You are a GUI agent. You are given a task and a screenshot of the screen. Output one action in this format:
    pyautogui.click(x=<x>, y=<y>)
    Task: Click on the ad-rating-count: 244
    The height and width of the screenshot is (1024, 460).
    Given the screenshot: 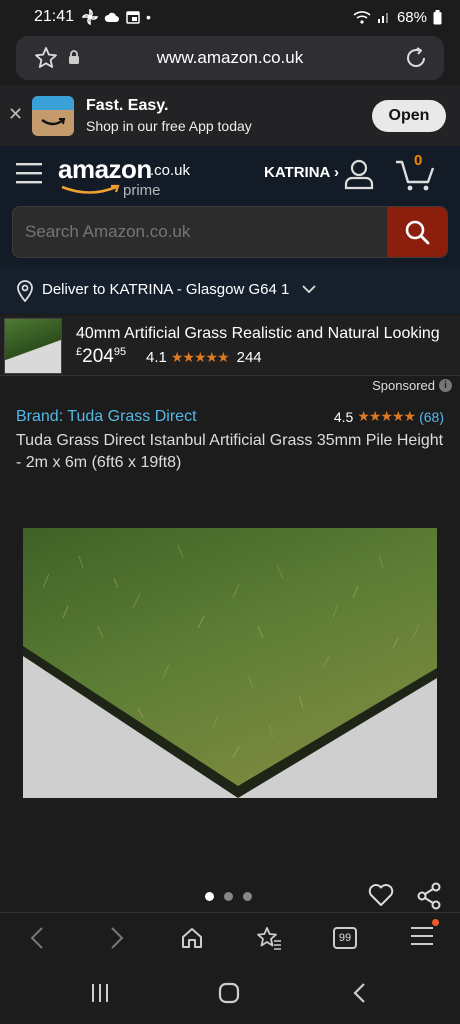 What is the action you would take?
    pyautogui.click(x=249, y=357)
    